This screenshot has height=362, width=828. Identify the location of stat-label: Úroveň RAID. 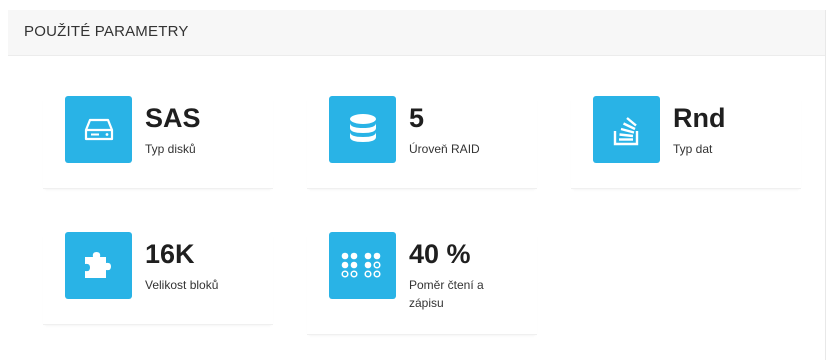
(444, 149).